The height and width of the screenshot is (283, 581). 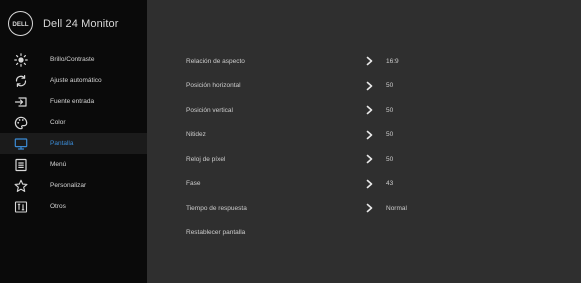 I want to click on setting-row-reset-display: Restablecer pantalla, so click(x=376, y=233).